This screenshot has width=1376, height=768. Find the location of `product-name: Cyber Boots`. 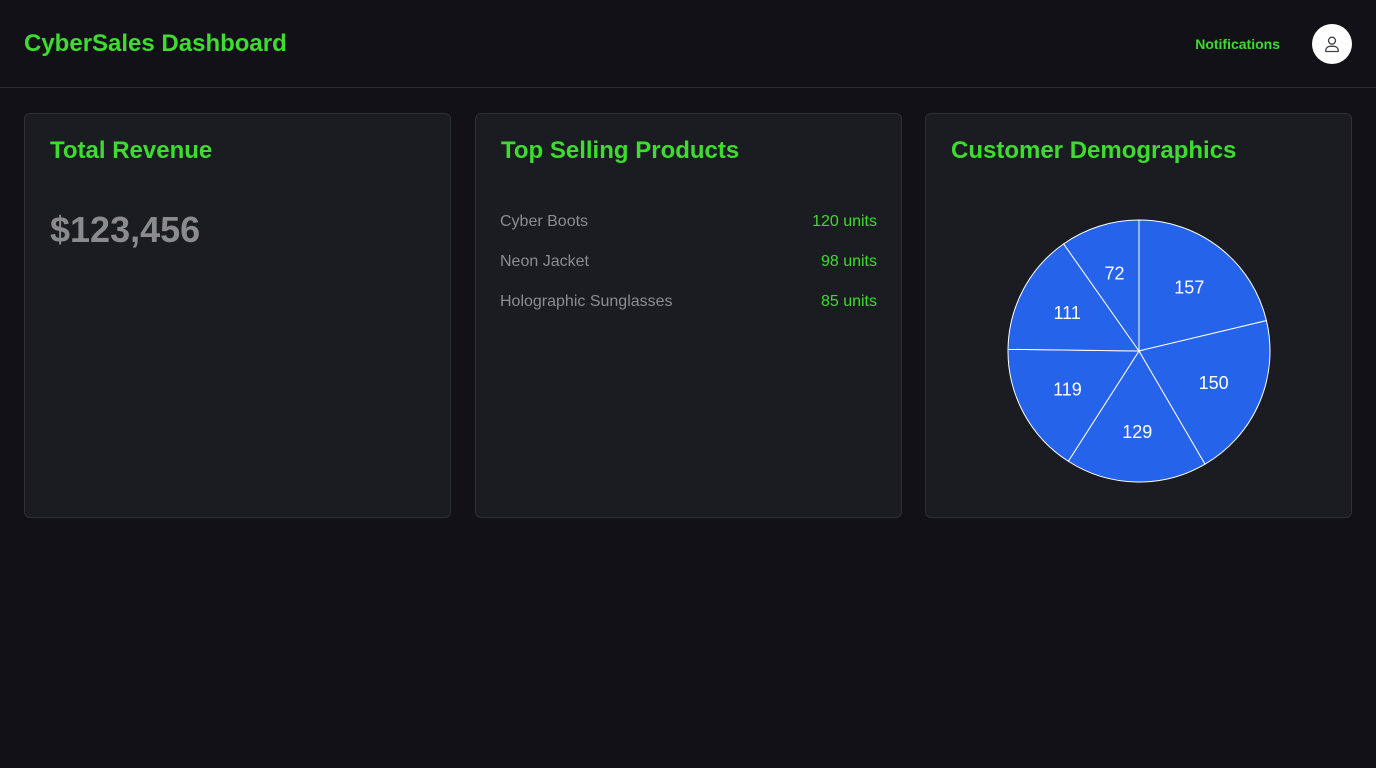

product-name: Cyber Boots is located at coordinates (544, 221).